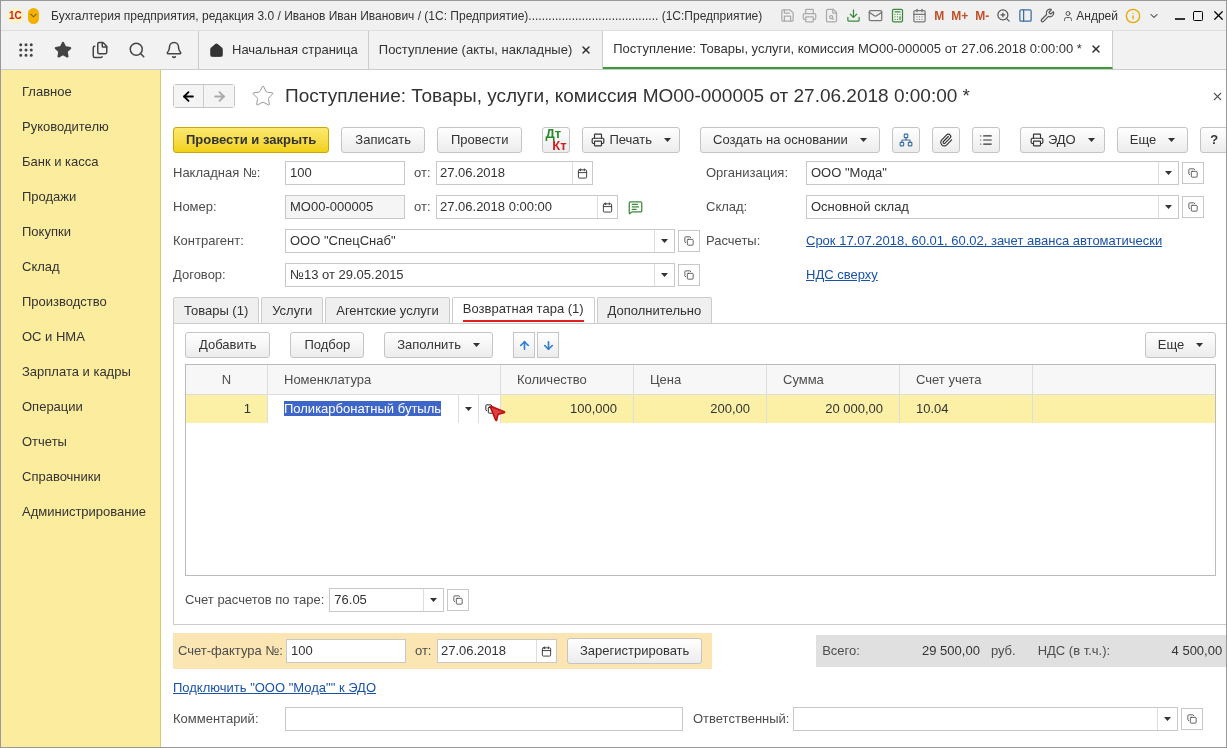 The width and height of the screenshot is (1227, 748). What do you see at coordinates (1218, 15) in the screenshot?
I see `close-icon` at bounding box center [1218, 15].